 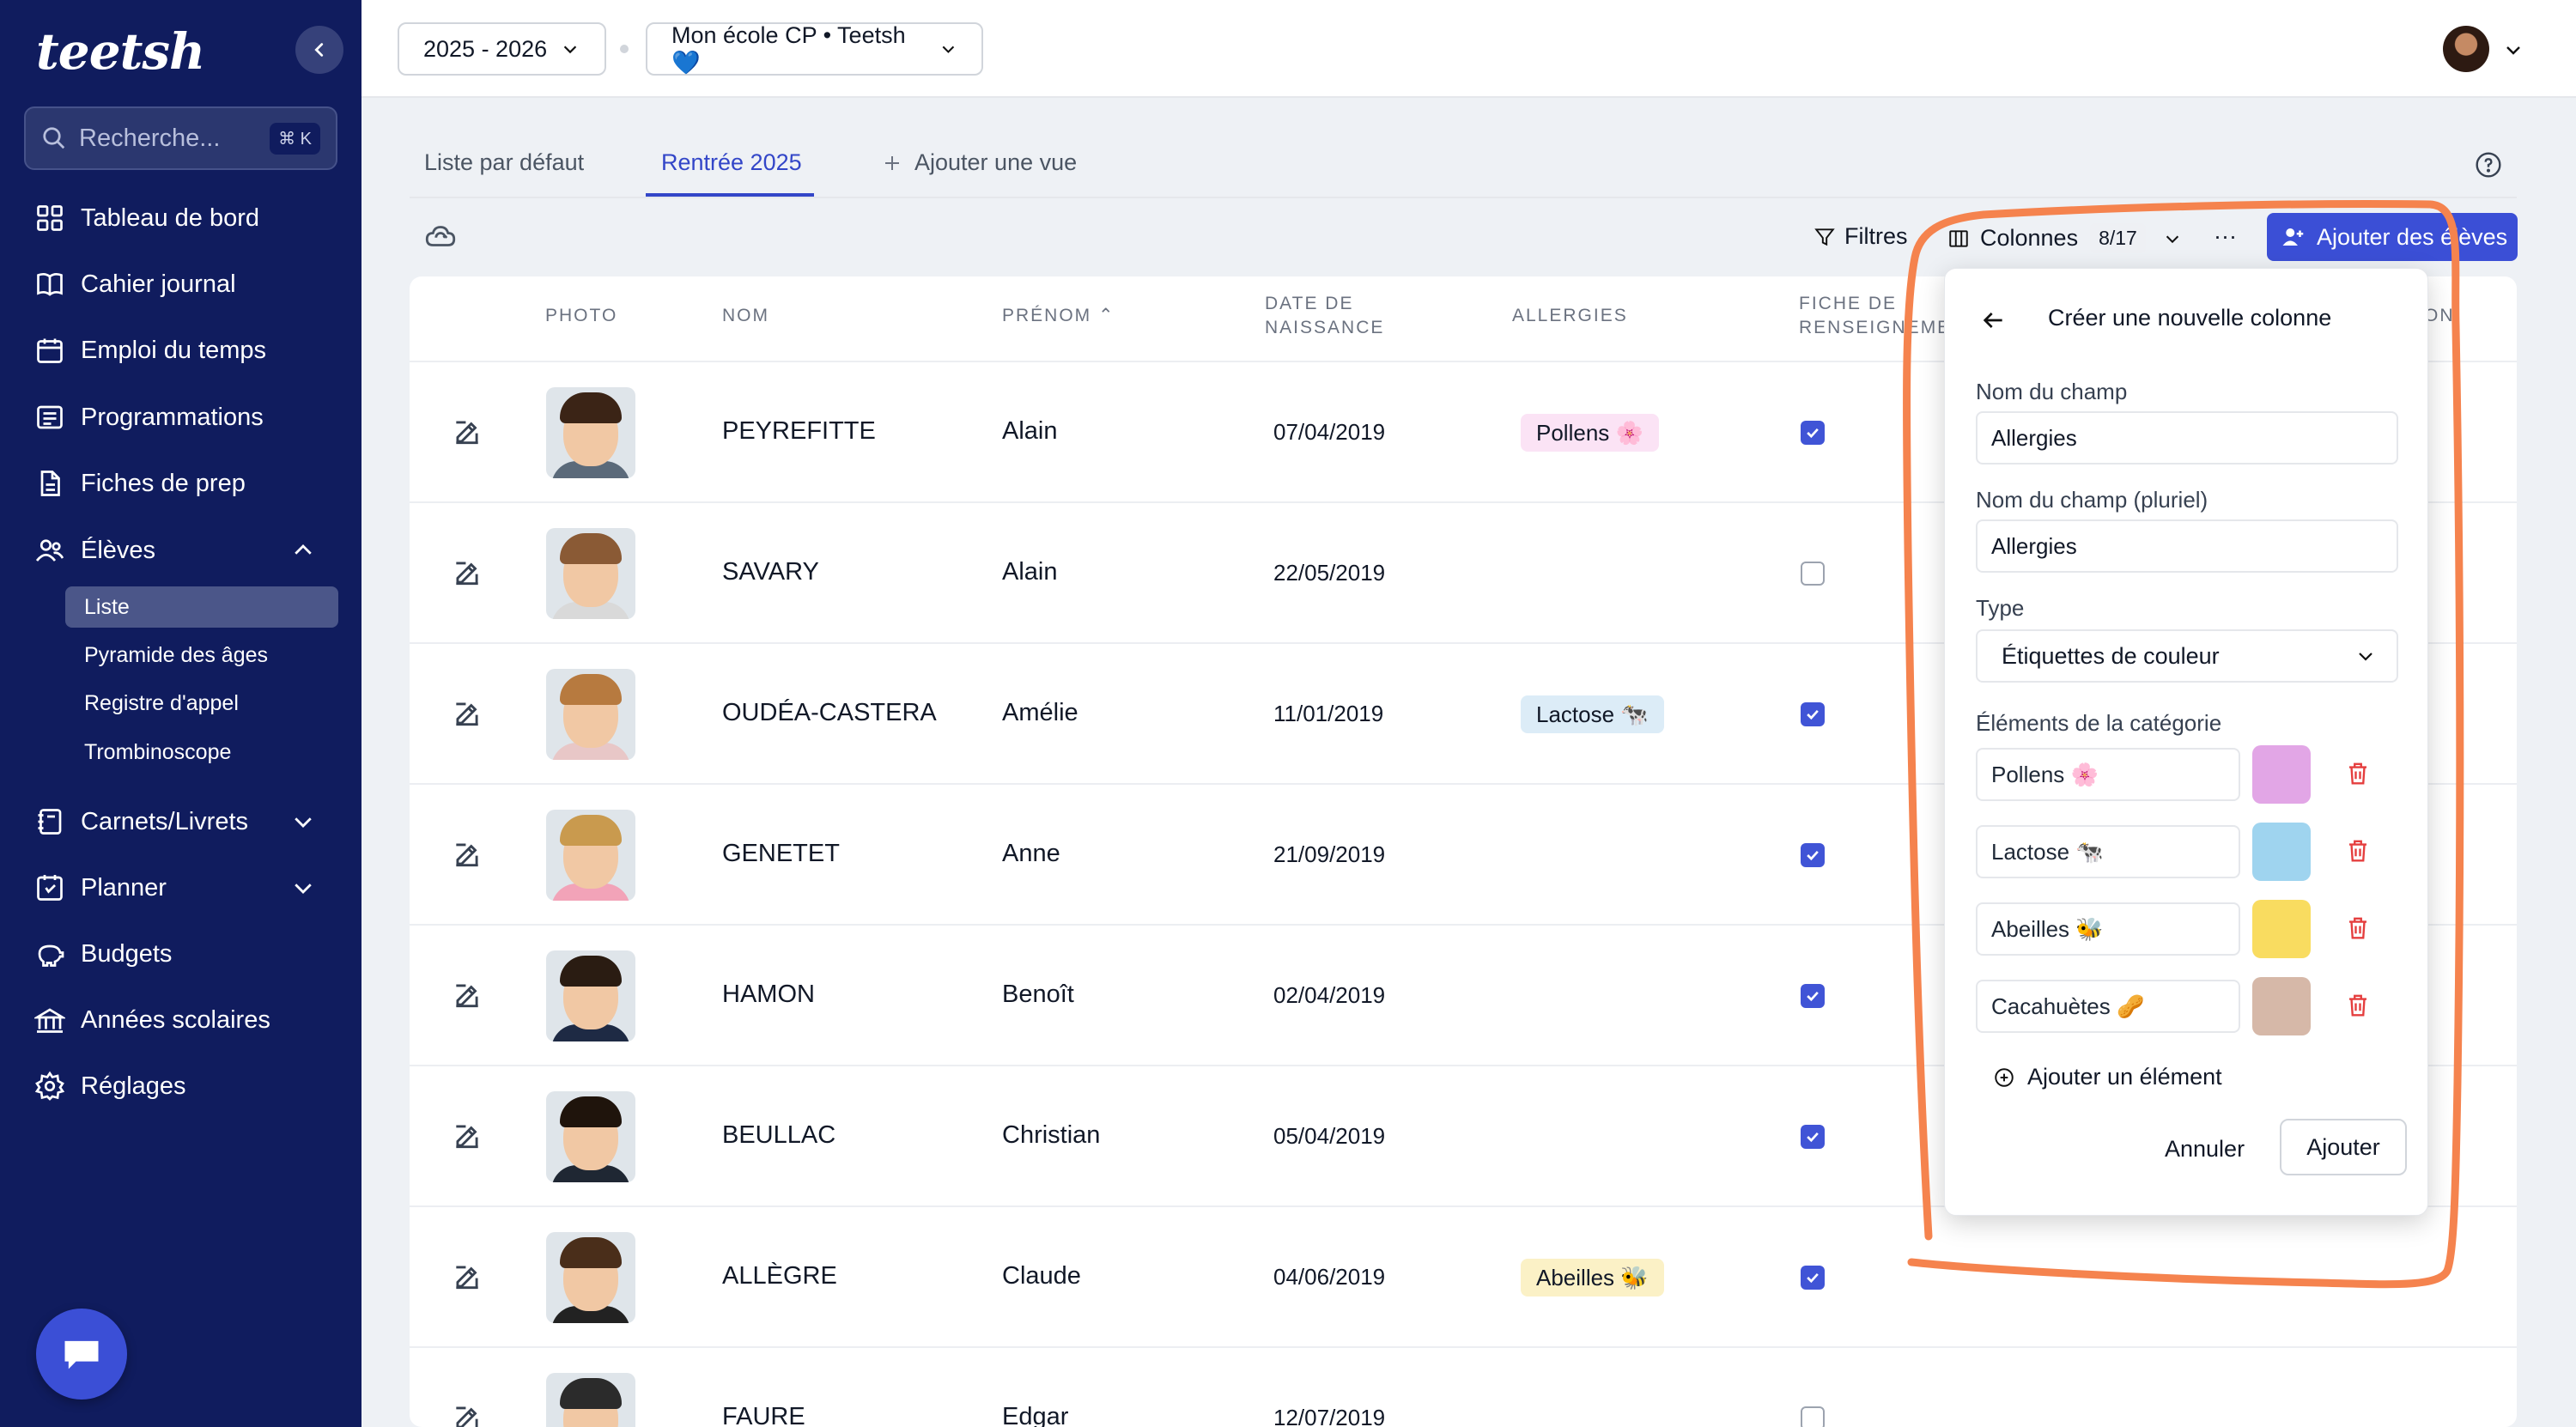 I want to click on category-element-input: Lactose 🐄, so click(x=2108, y=851).